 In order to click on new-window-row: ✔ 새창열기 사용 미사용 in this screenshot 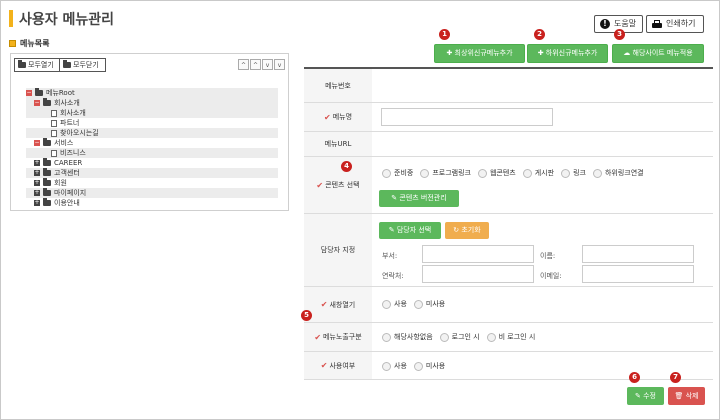, I will do `click(508, 305)`.